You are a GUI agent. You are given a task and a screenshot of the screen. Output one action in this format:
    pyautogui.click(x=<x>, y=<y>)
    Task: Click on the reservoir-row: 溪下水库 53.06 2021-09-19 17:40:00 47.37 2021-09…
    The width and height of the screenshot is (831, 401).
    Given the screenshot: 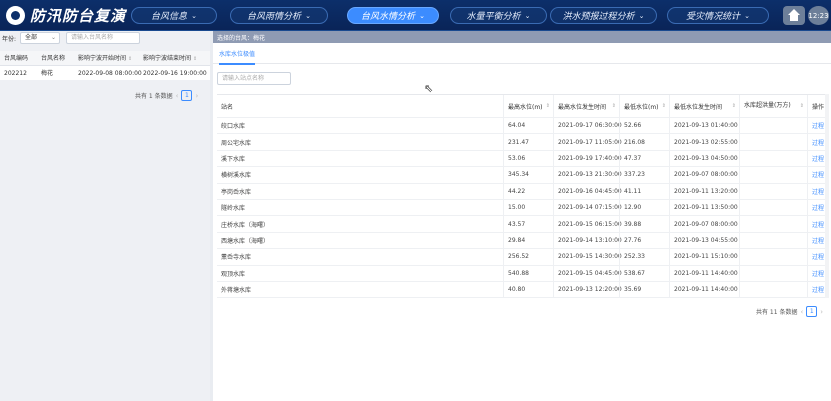 What is the action you would take?
    pyautogui.click(x=523, y=159)
    